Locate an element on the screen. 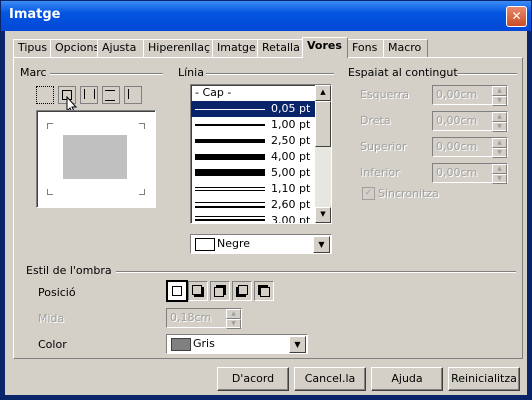 Image resolution: width=532 pixels, height=400 pixels. preset-left-button is located at coordinates (133, 95).